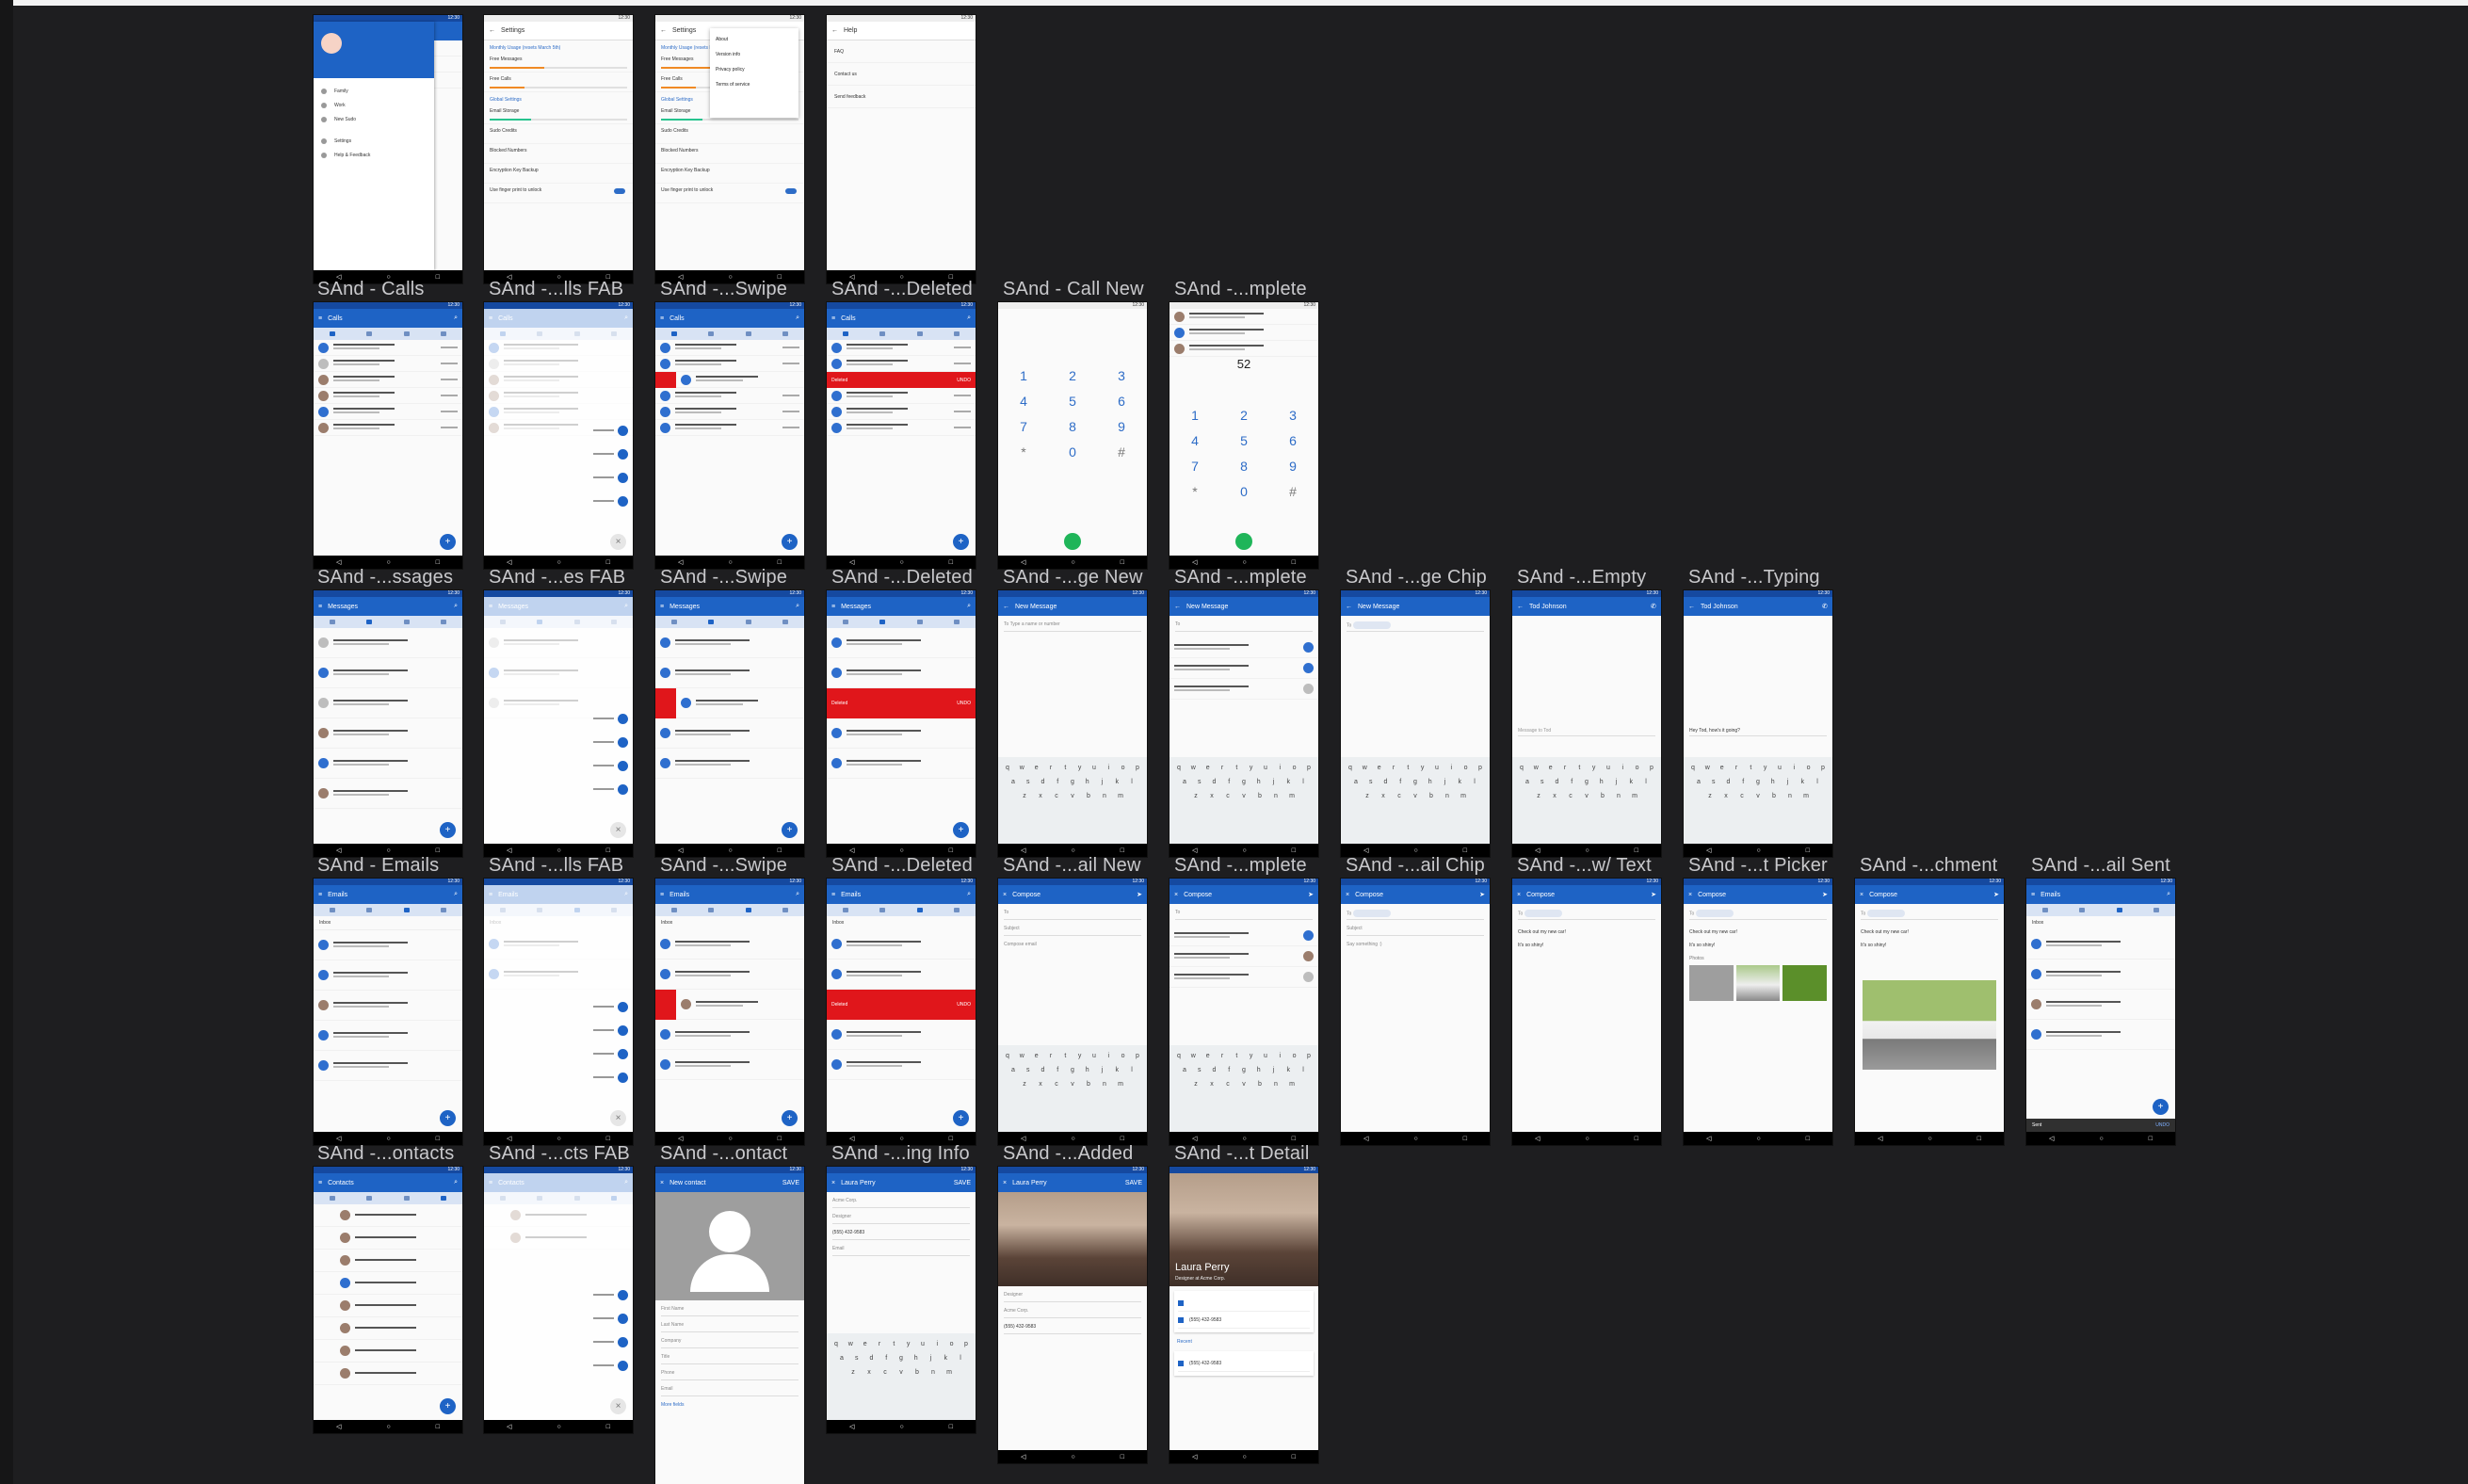 The height and width of the screenshot is (1484, 2468). What do you see at coordinates (1244, 435) in the screenshot?
I see `artboard-call-complete: 12:30 52 123 456 789 * 0 # ◁ ○ □` at bounding box center [1244, 435].